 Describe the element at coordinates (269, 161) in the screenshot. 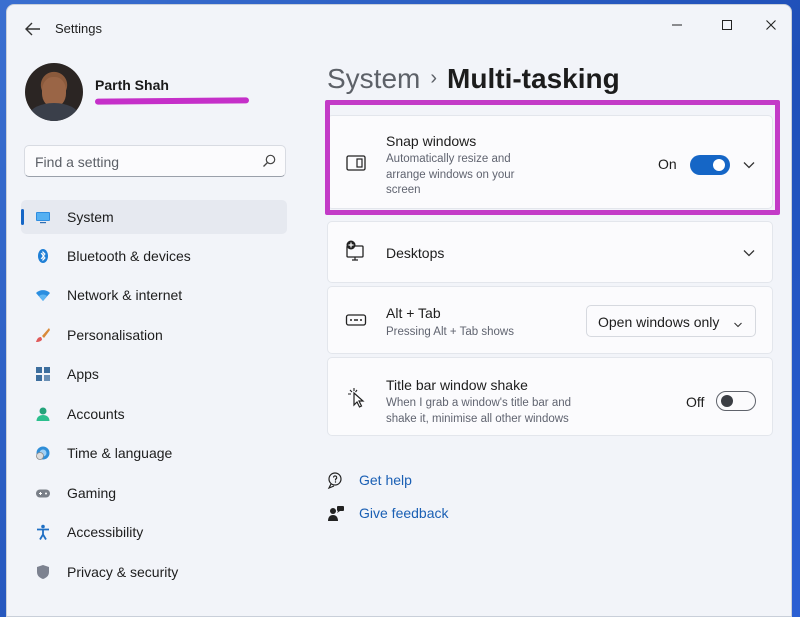

I see `search-icon` at that location.